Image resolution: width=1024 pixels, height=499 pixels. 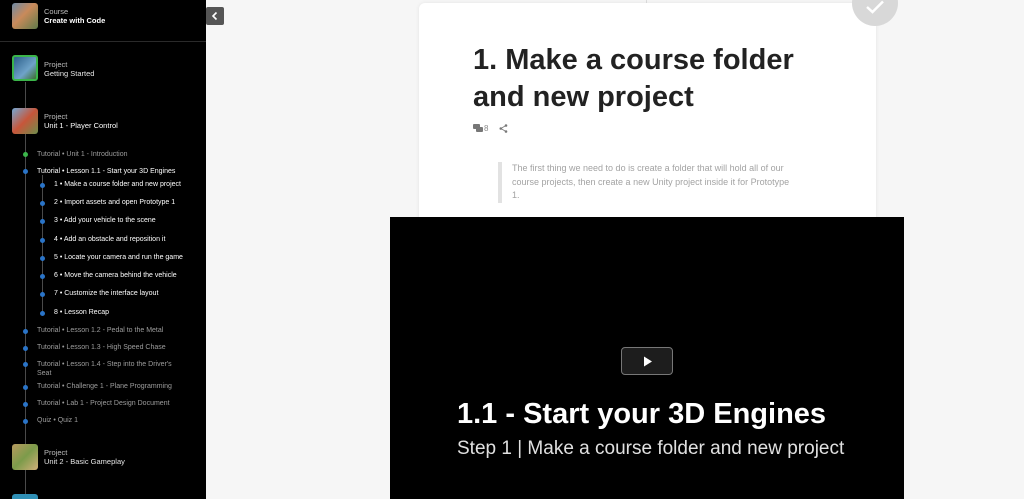 I want to click on course-thumbnail, so click(x=25, y=16).